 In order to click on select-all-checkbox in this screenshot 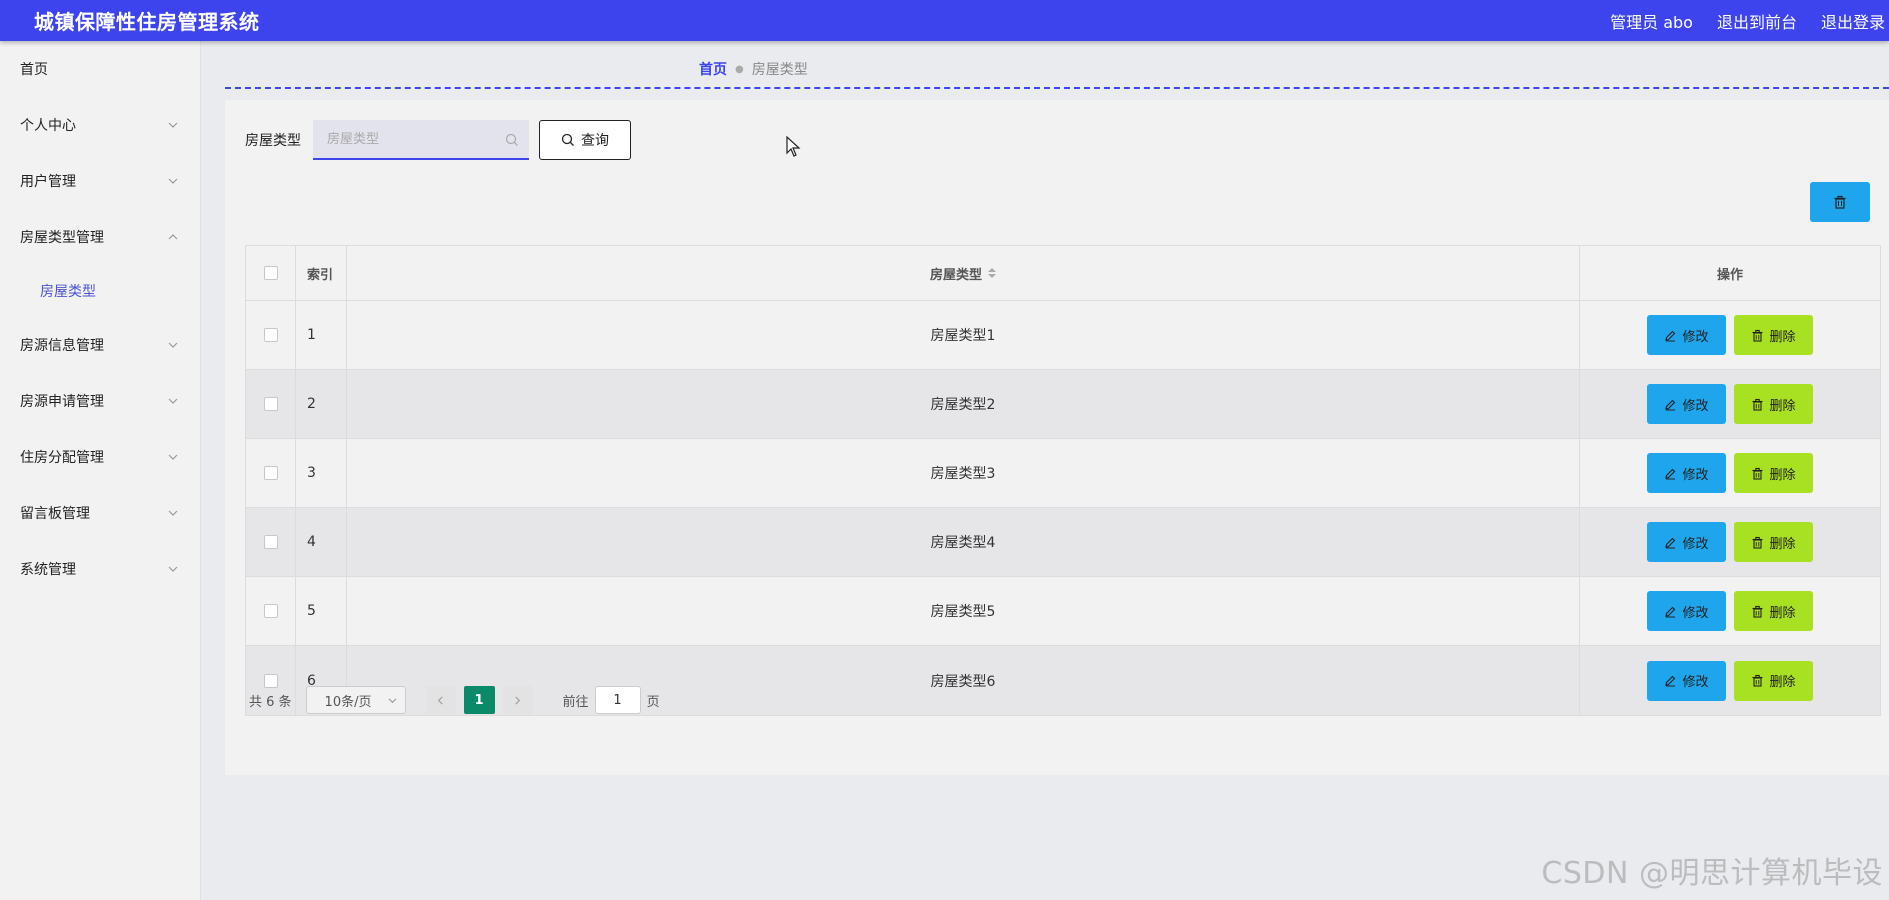, I will do `click(270, 273)`.